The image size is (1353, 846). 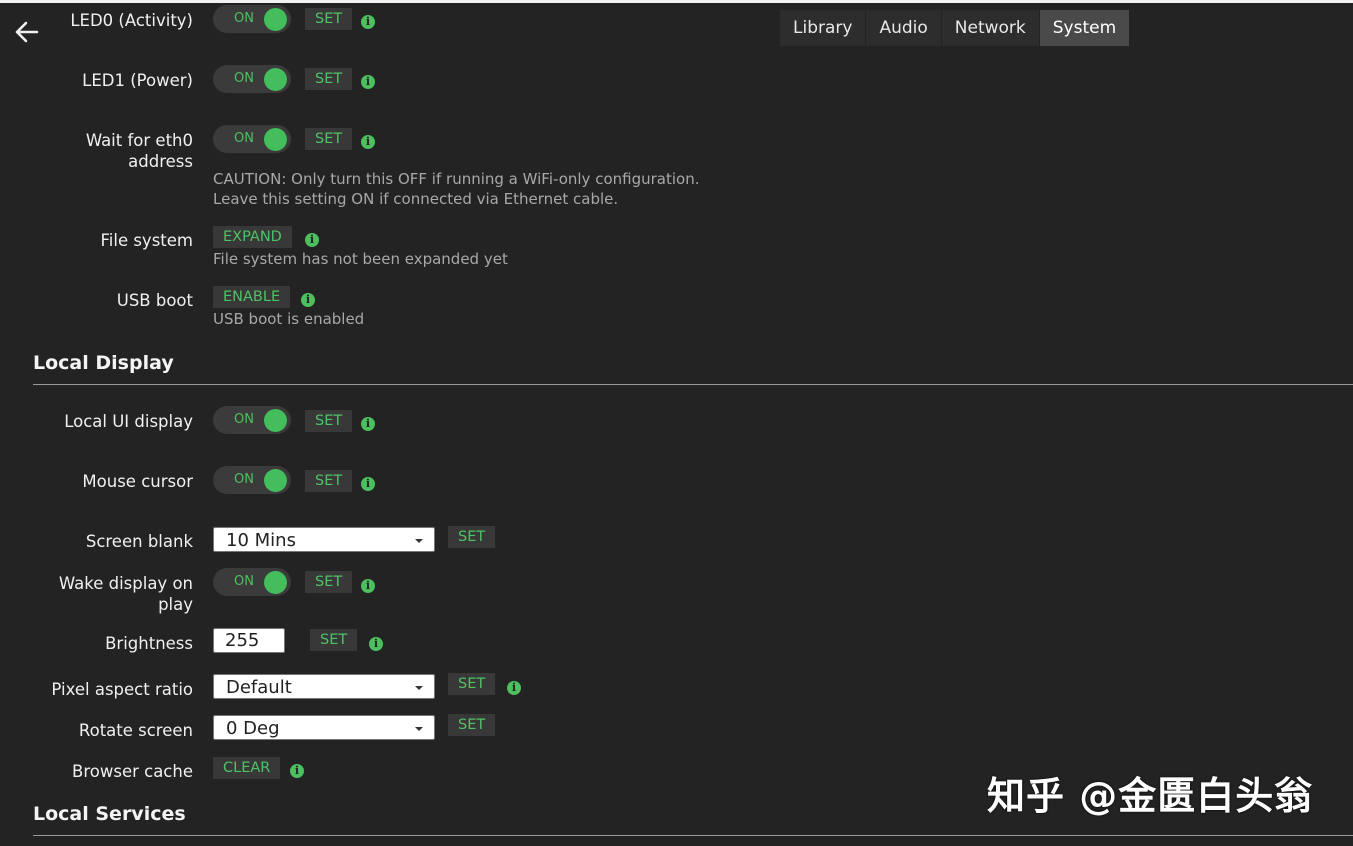 I want to click on section-title-local-display: Local Display, so click(x=103, y=363).